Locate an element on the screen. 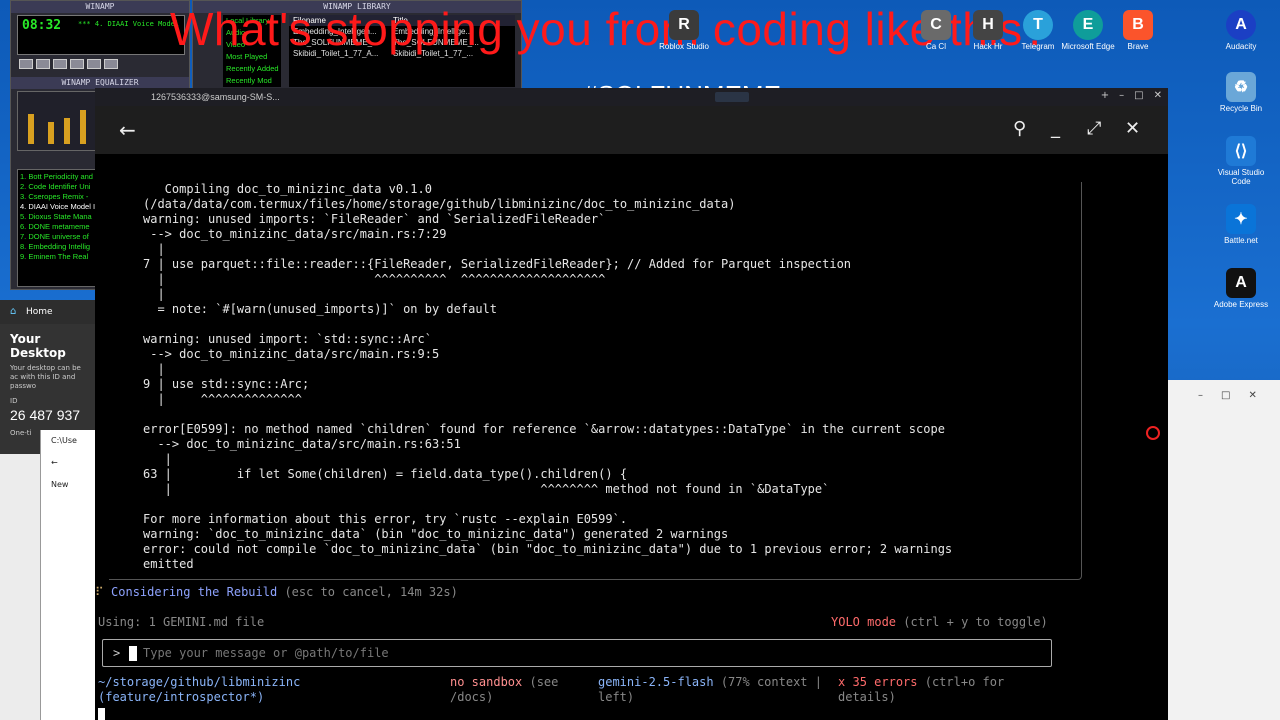 The width and height of the screenshot is (1280, 720). log-line: --> doc_to_minizinc_data/src/main.rs:9:5 is located at coordinates (291, 354).